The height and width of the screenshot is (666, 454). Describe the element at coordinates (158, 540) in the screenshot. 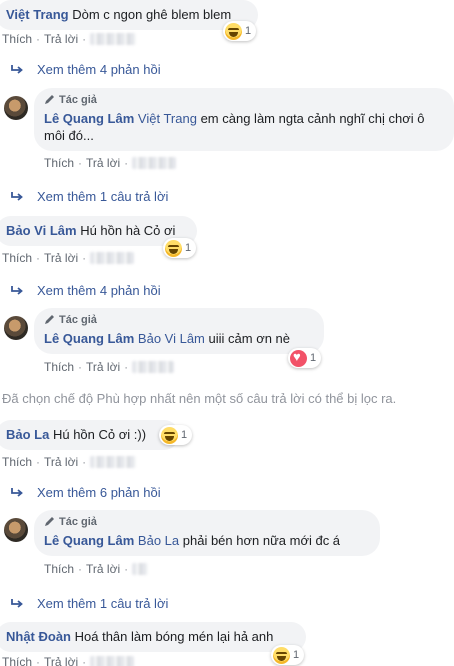

I see `mention-link: Bảo La` at that location.